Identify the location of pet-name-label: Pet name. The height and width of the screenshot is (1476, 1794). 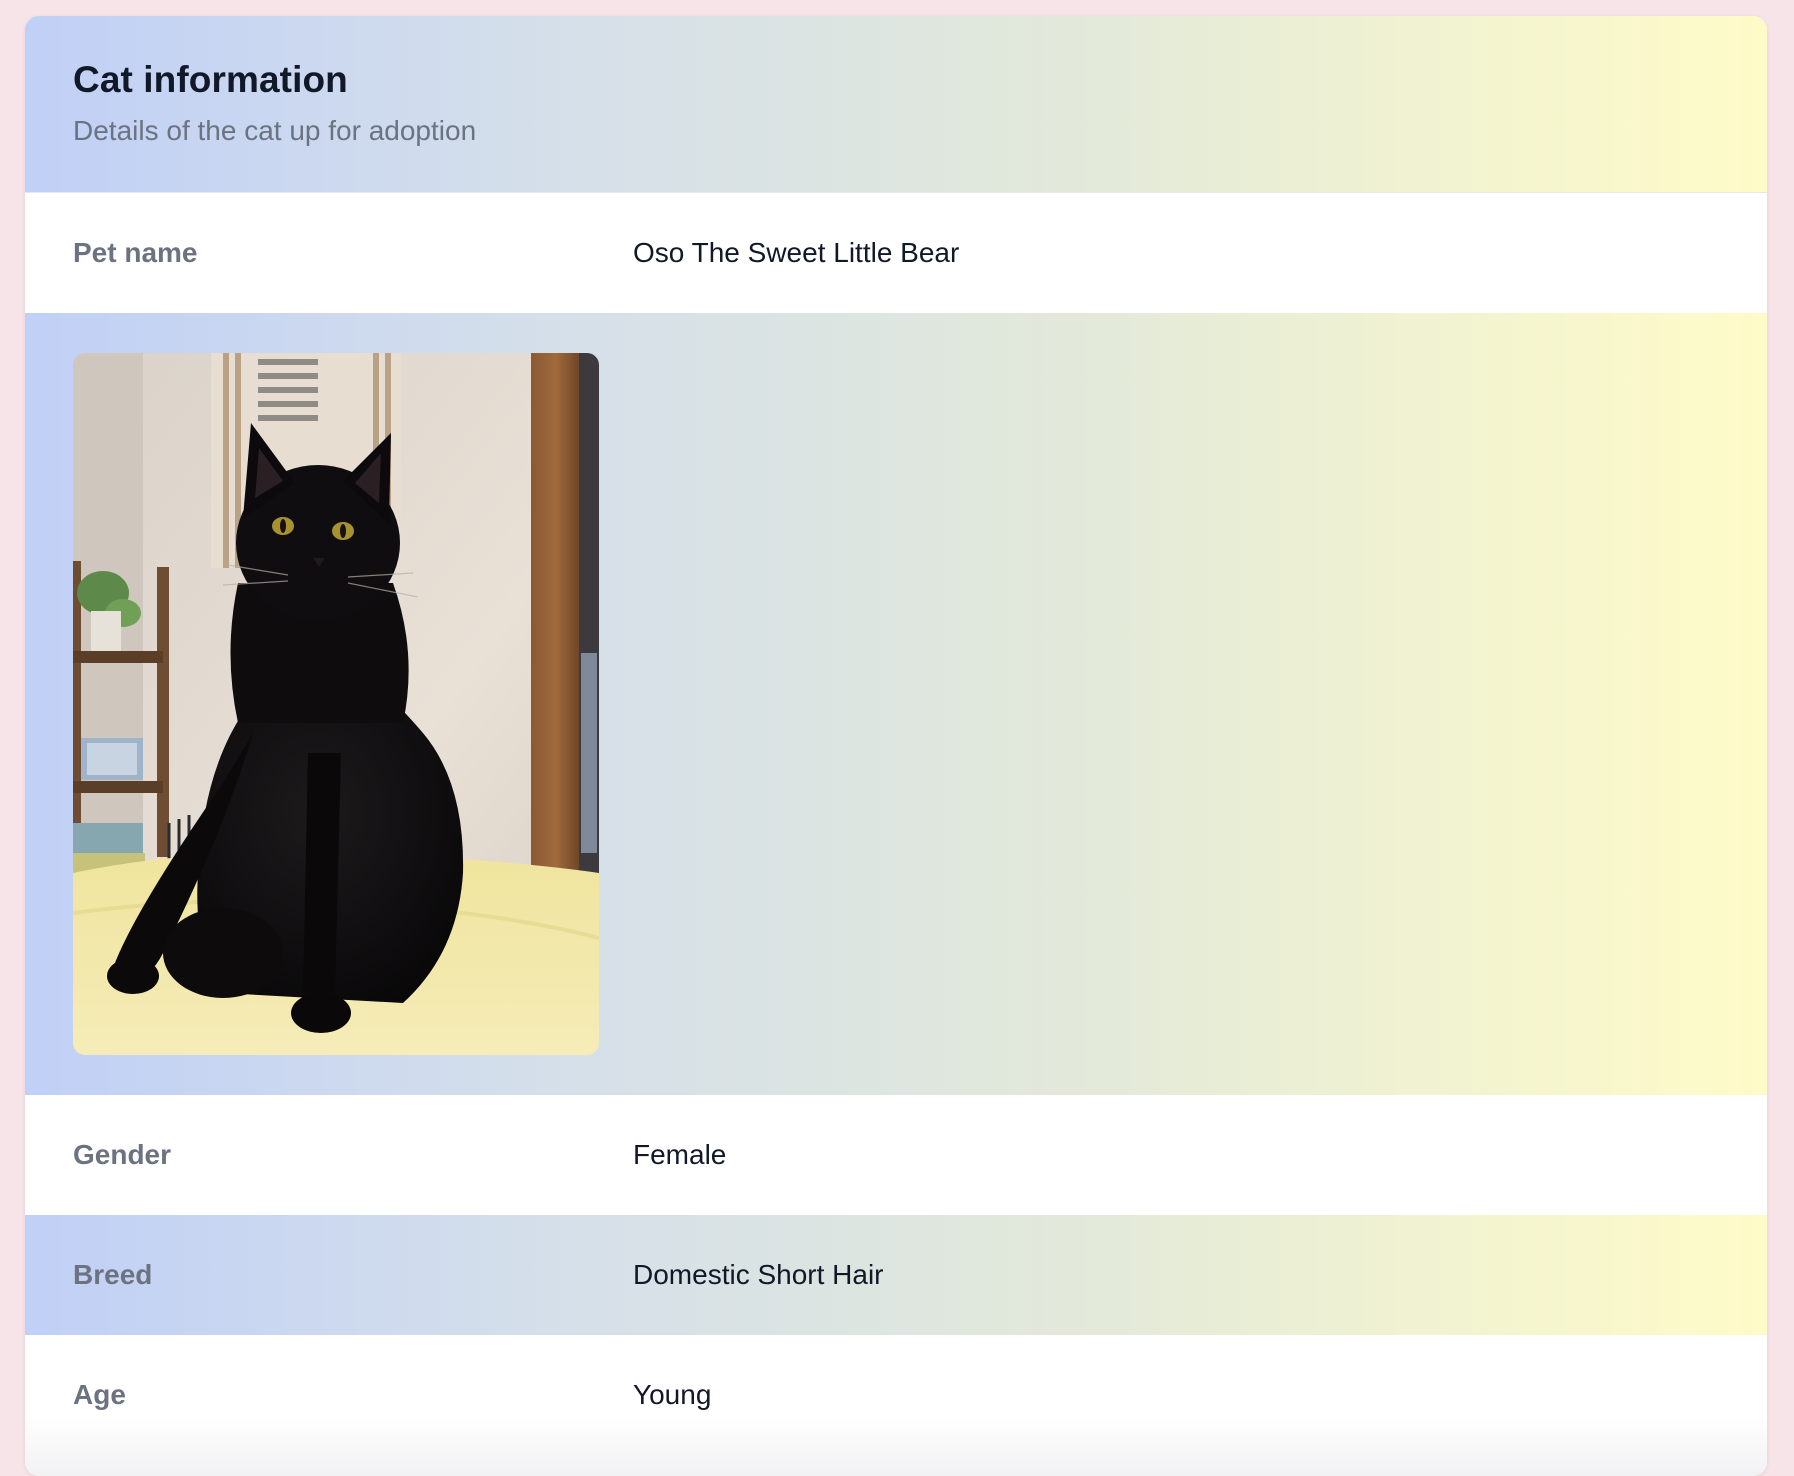
(135, 252).